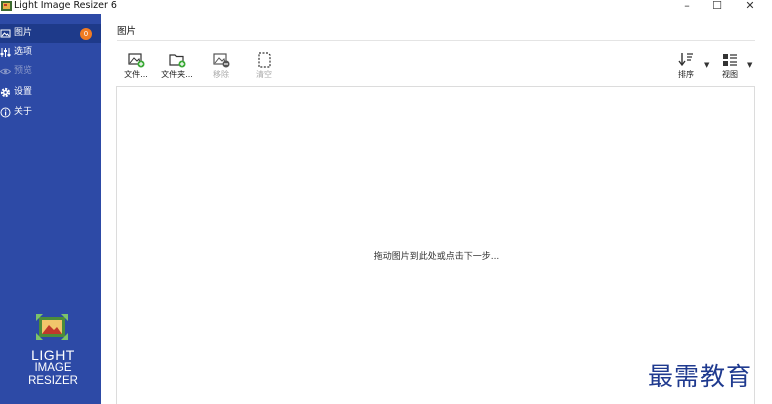 Image resolution: width=772 pixels, height=404 pixels. What do you see at coordinates (23, 52) in the screenshot?
I see `sidebar-item-label: 选项` at bounding box center [23, 52].